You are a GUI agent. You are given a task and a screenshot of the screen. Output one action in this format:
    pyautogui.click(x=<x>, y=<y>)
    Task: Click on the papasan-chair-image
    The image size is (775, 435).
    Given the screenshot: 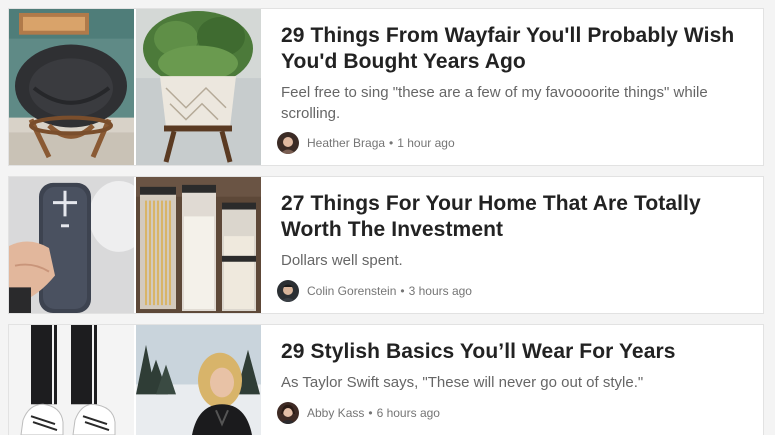 What is the action you would take?
    pyautogui.click(x=71, y=87)
    